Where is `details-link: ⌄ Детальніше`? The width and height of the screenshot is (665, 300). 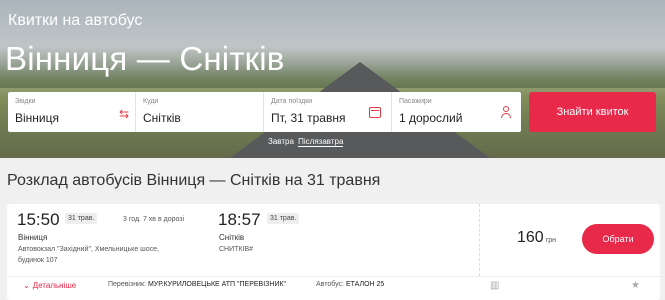 details-link: ⌄ Детальніше is located at coordinates (49, 285).